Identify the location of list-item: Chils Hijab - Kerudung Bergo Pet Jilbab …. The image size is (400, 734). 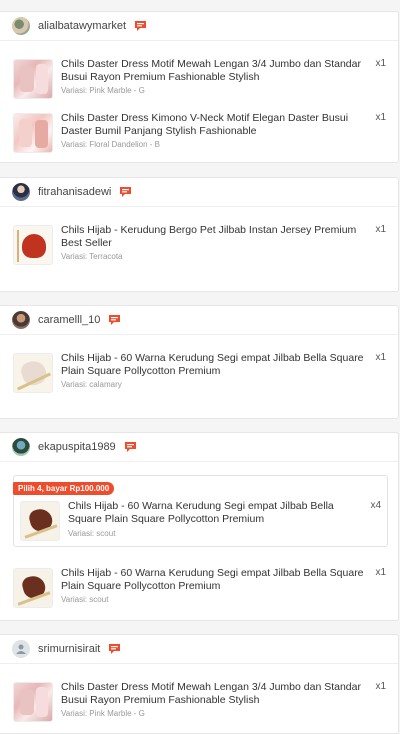
(199, 245).